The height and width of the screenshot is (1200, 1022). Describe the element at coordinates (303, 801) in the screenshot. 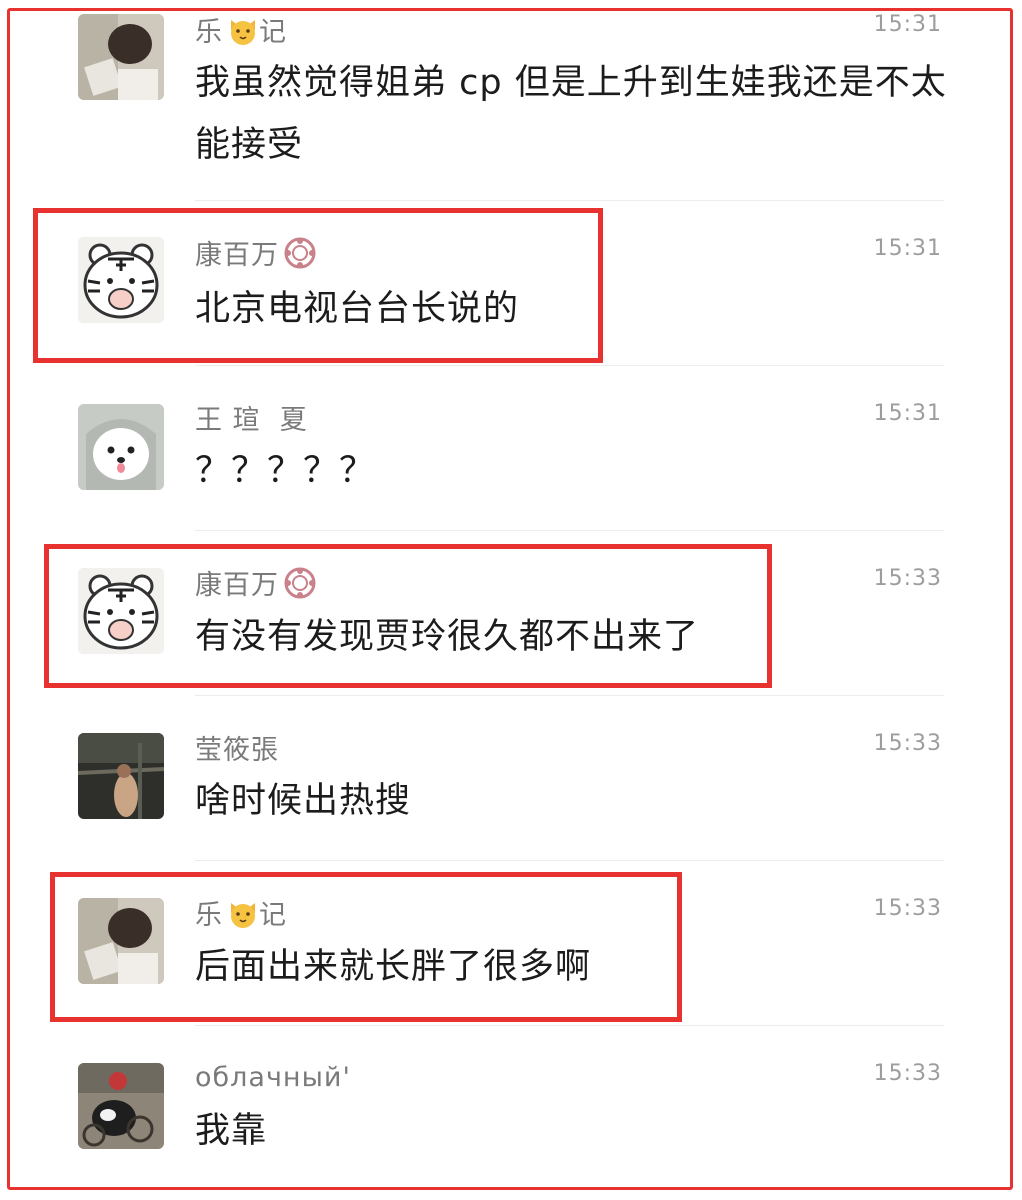

I see `message-text: 啥时候出热搜` at that location.